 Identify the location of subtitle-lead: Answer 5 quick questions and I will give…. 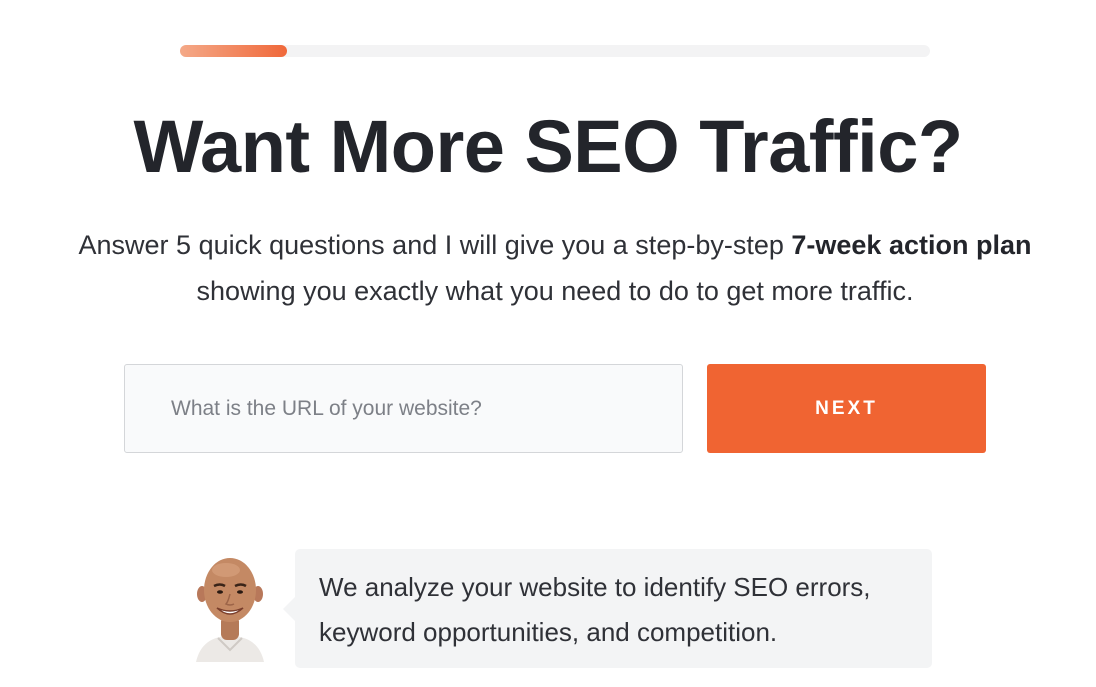
(435, 245).